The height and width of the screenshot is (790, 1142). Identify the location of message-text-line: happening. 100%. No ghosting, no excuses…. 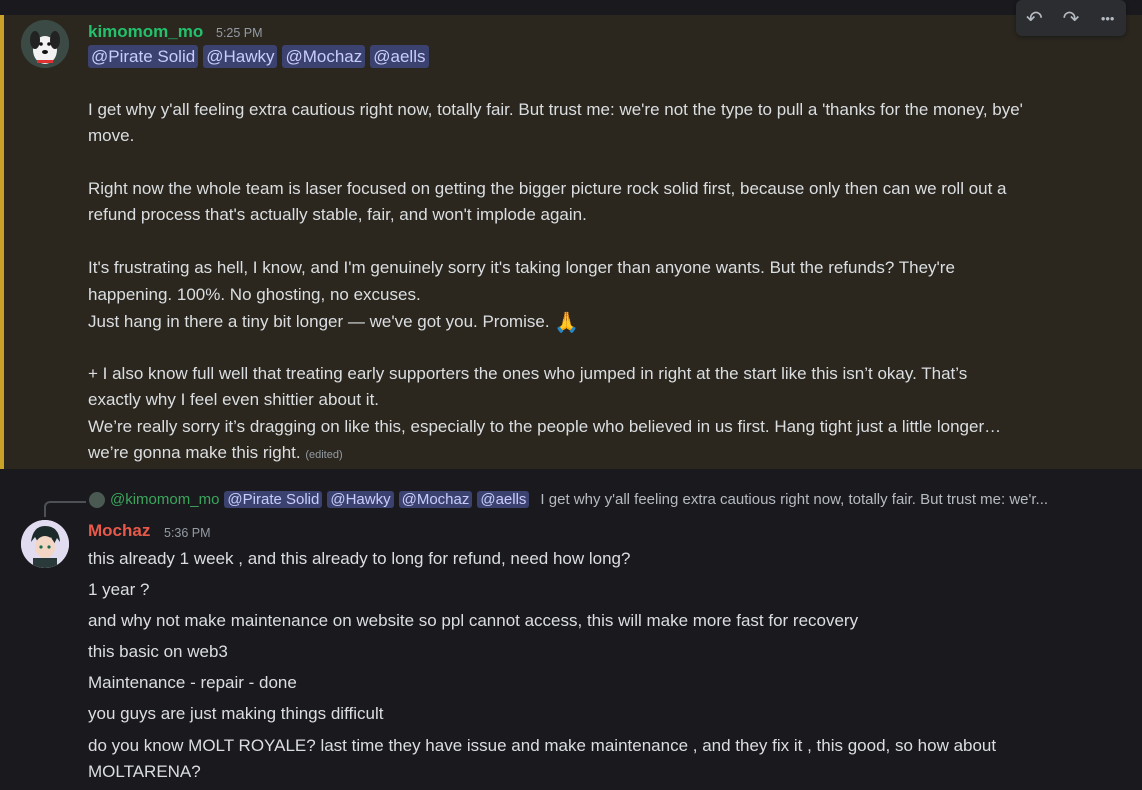
(254, 294).